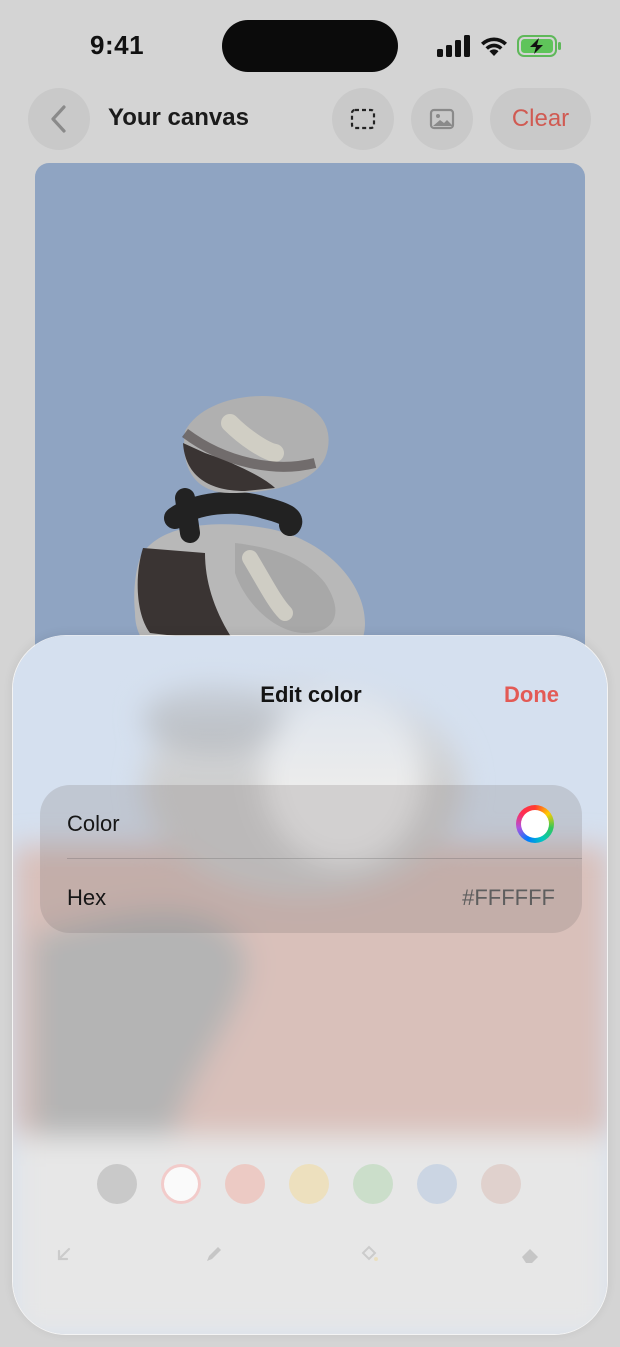 This screenshot has height=1347, width=620. I want to click on fill-bucket-icon, so click(369, 1253).